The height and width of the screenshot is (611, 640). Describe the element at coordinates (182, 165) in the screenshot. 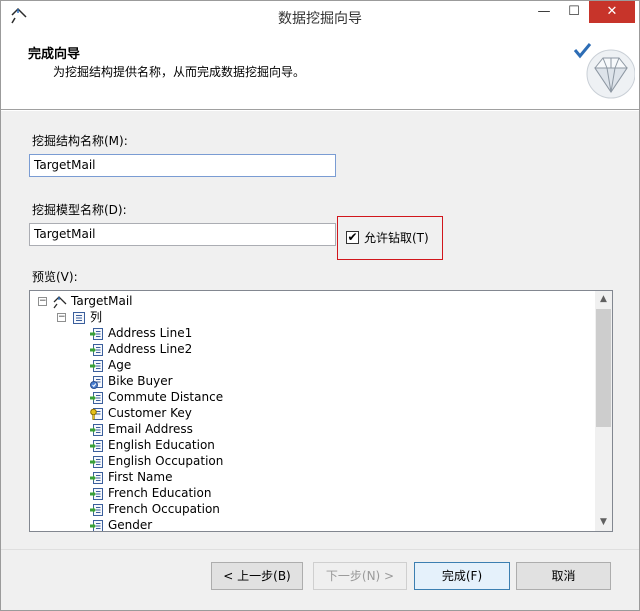

I see `structure-name-input: TargetMail` at that location.